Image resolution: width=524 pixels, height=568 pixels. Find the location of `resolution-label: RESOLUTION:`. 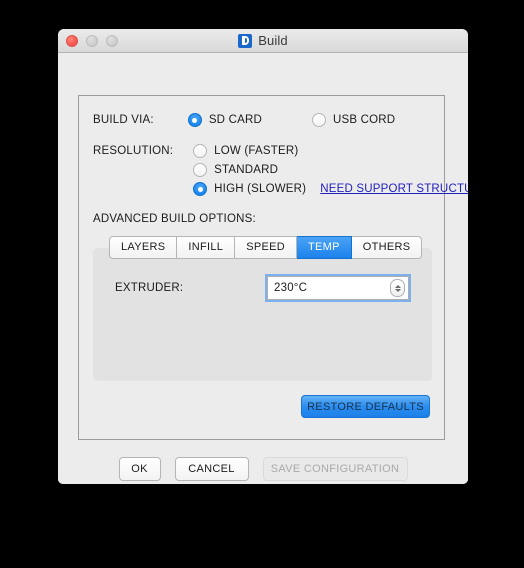

resolution-label: RESOLUTION: is located at coordinates (133, 151).